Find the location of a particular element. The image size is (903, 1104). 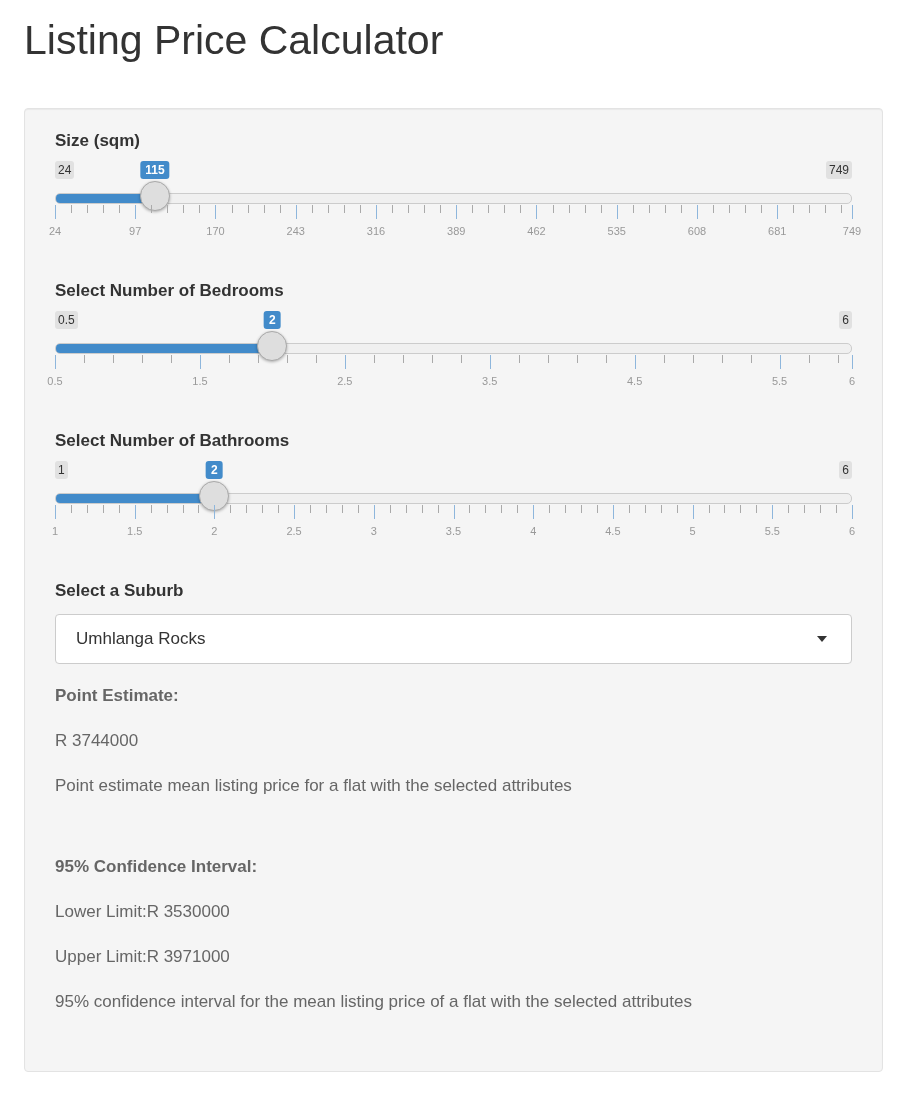

tick-label: 1 is located at coordinates (55, 531).